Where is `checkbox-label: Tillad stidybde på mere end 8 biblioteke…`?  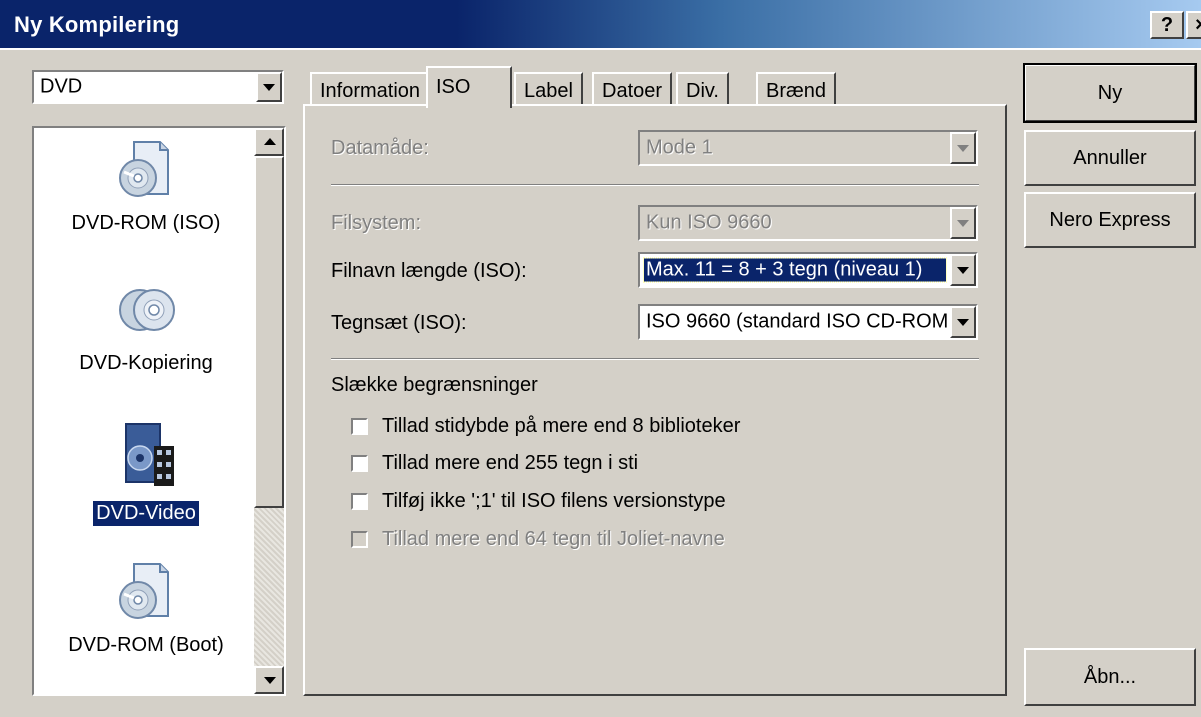 checkbox-label: Tillad stidybde på mere end 8 biblioteke… is located at coordinates (561, 426).